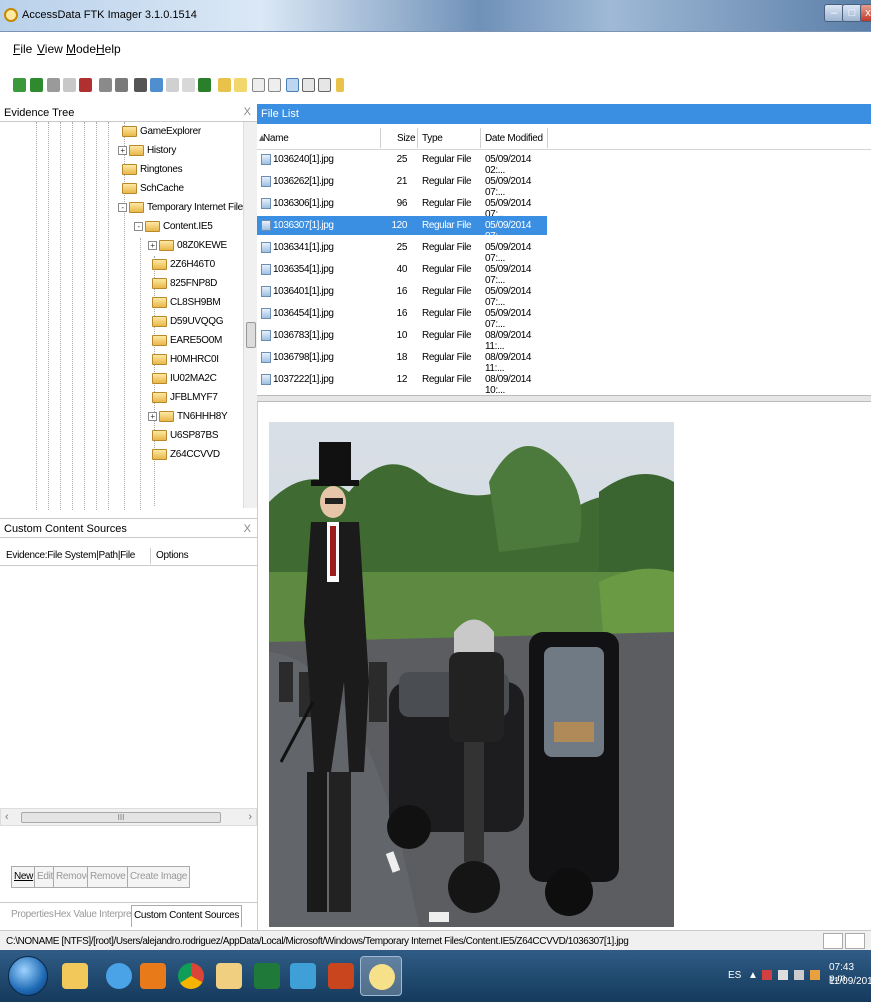  Describe the element at coordinates (185, 362) in the screenshot. I see `tree-node: H0MHRC0I` at that location.